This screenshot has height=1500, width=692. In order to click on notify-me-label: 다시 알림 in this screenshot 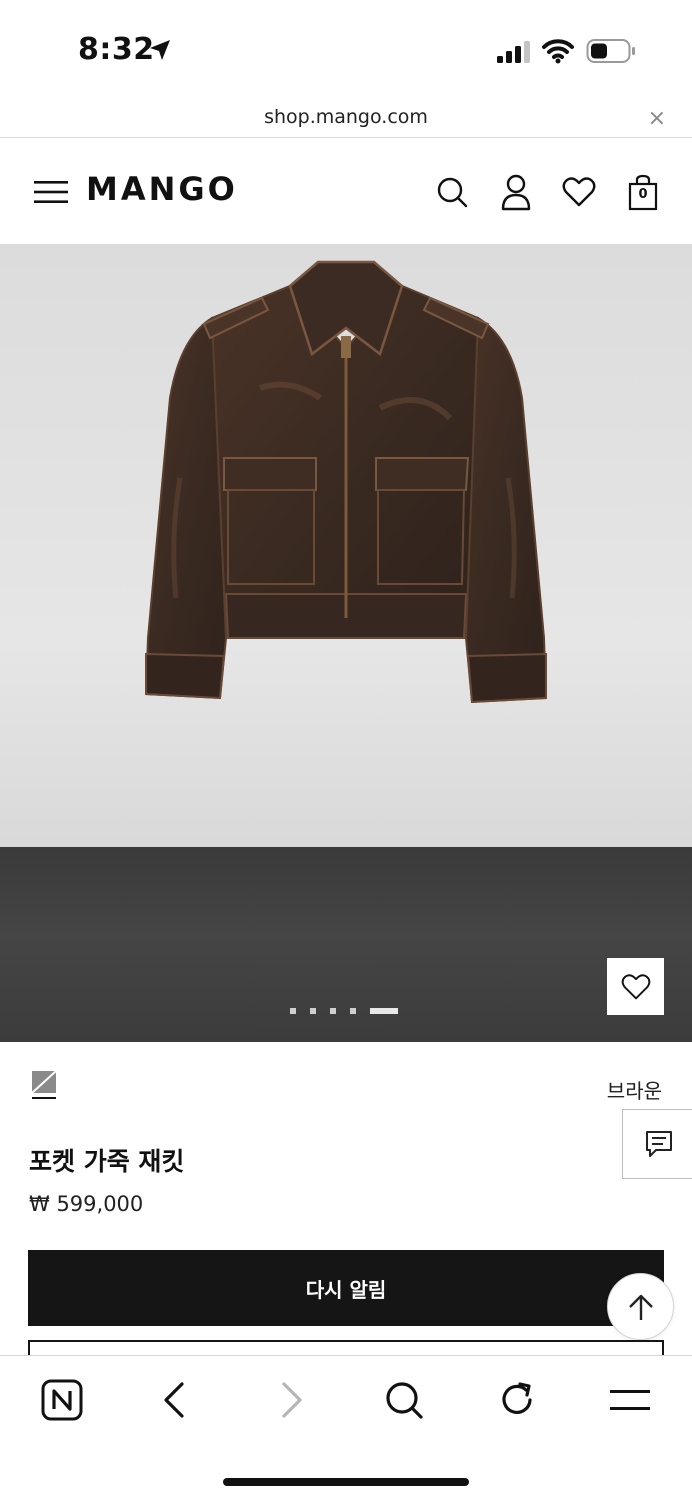, I will do `click(346, 1289)`.